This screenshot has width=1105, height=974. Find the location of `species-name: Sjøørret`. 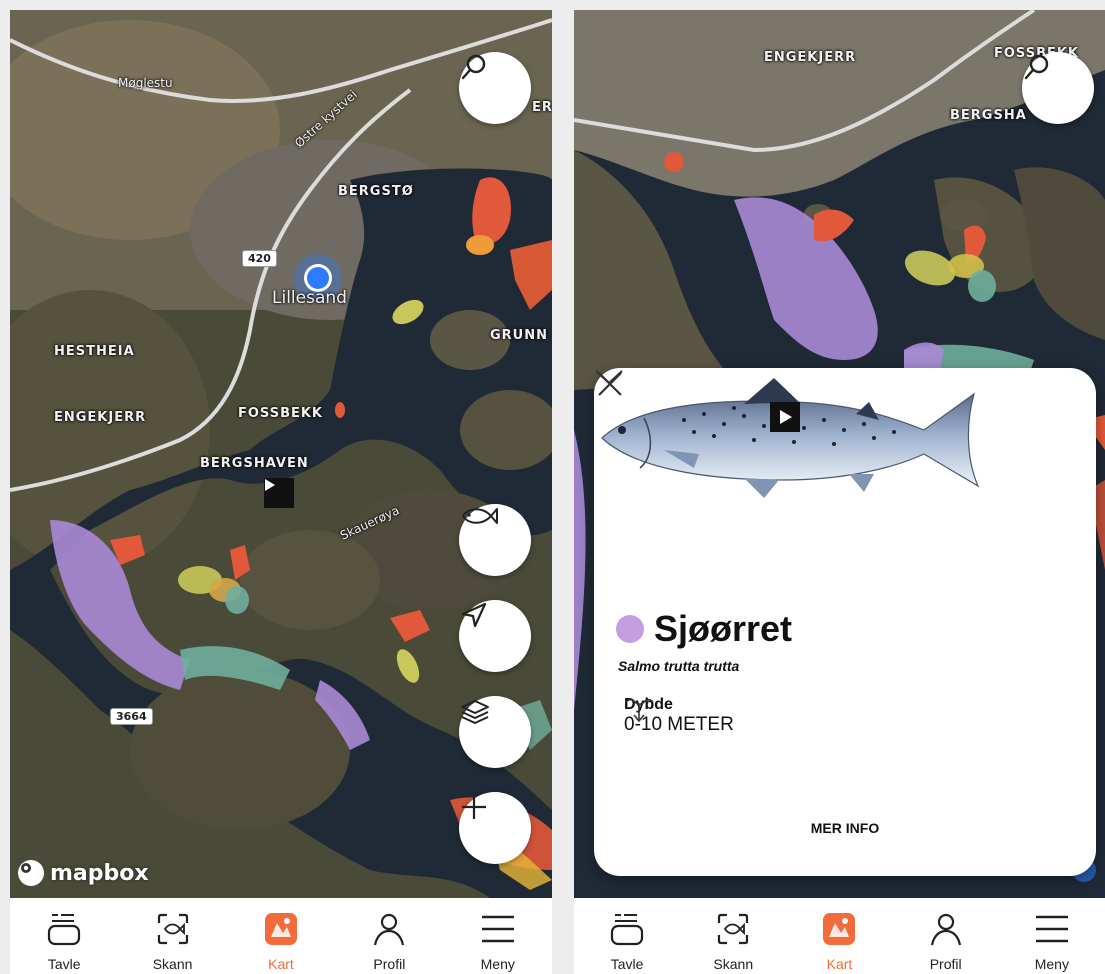

species-name: Sjøørret is located at coordinates (723, 628).